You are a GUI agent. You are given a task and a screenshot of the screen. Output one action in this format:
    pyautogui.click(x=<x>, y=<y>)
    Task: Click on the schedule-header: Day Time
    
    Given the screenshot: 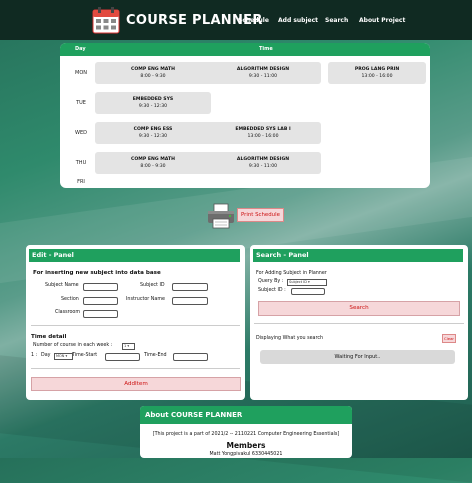 What is the action you would take?
    pyautogui.click(x=245, y=49)
    